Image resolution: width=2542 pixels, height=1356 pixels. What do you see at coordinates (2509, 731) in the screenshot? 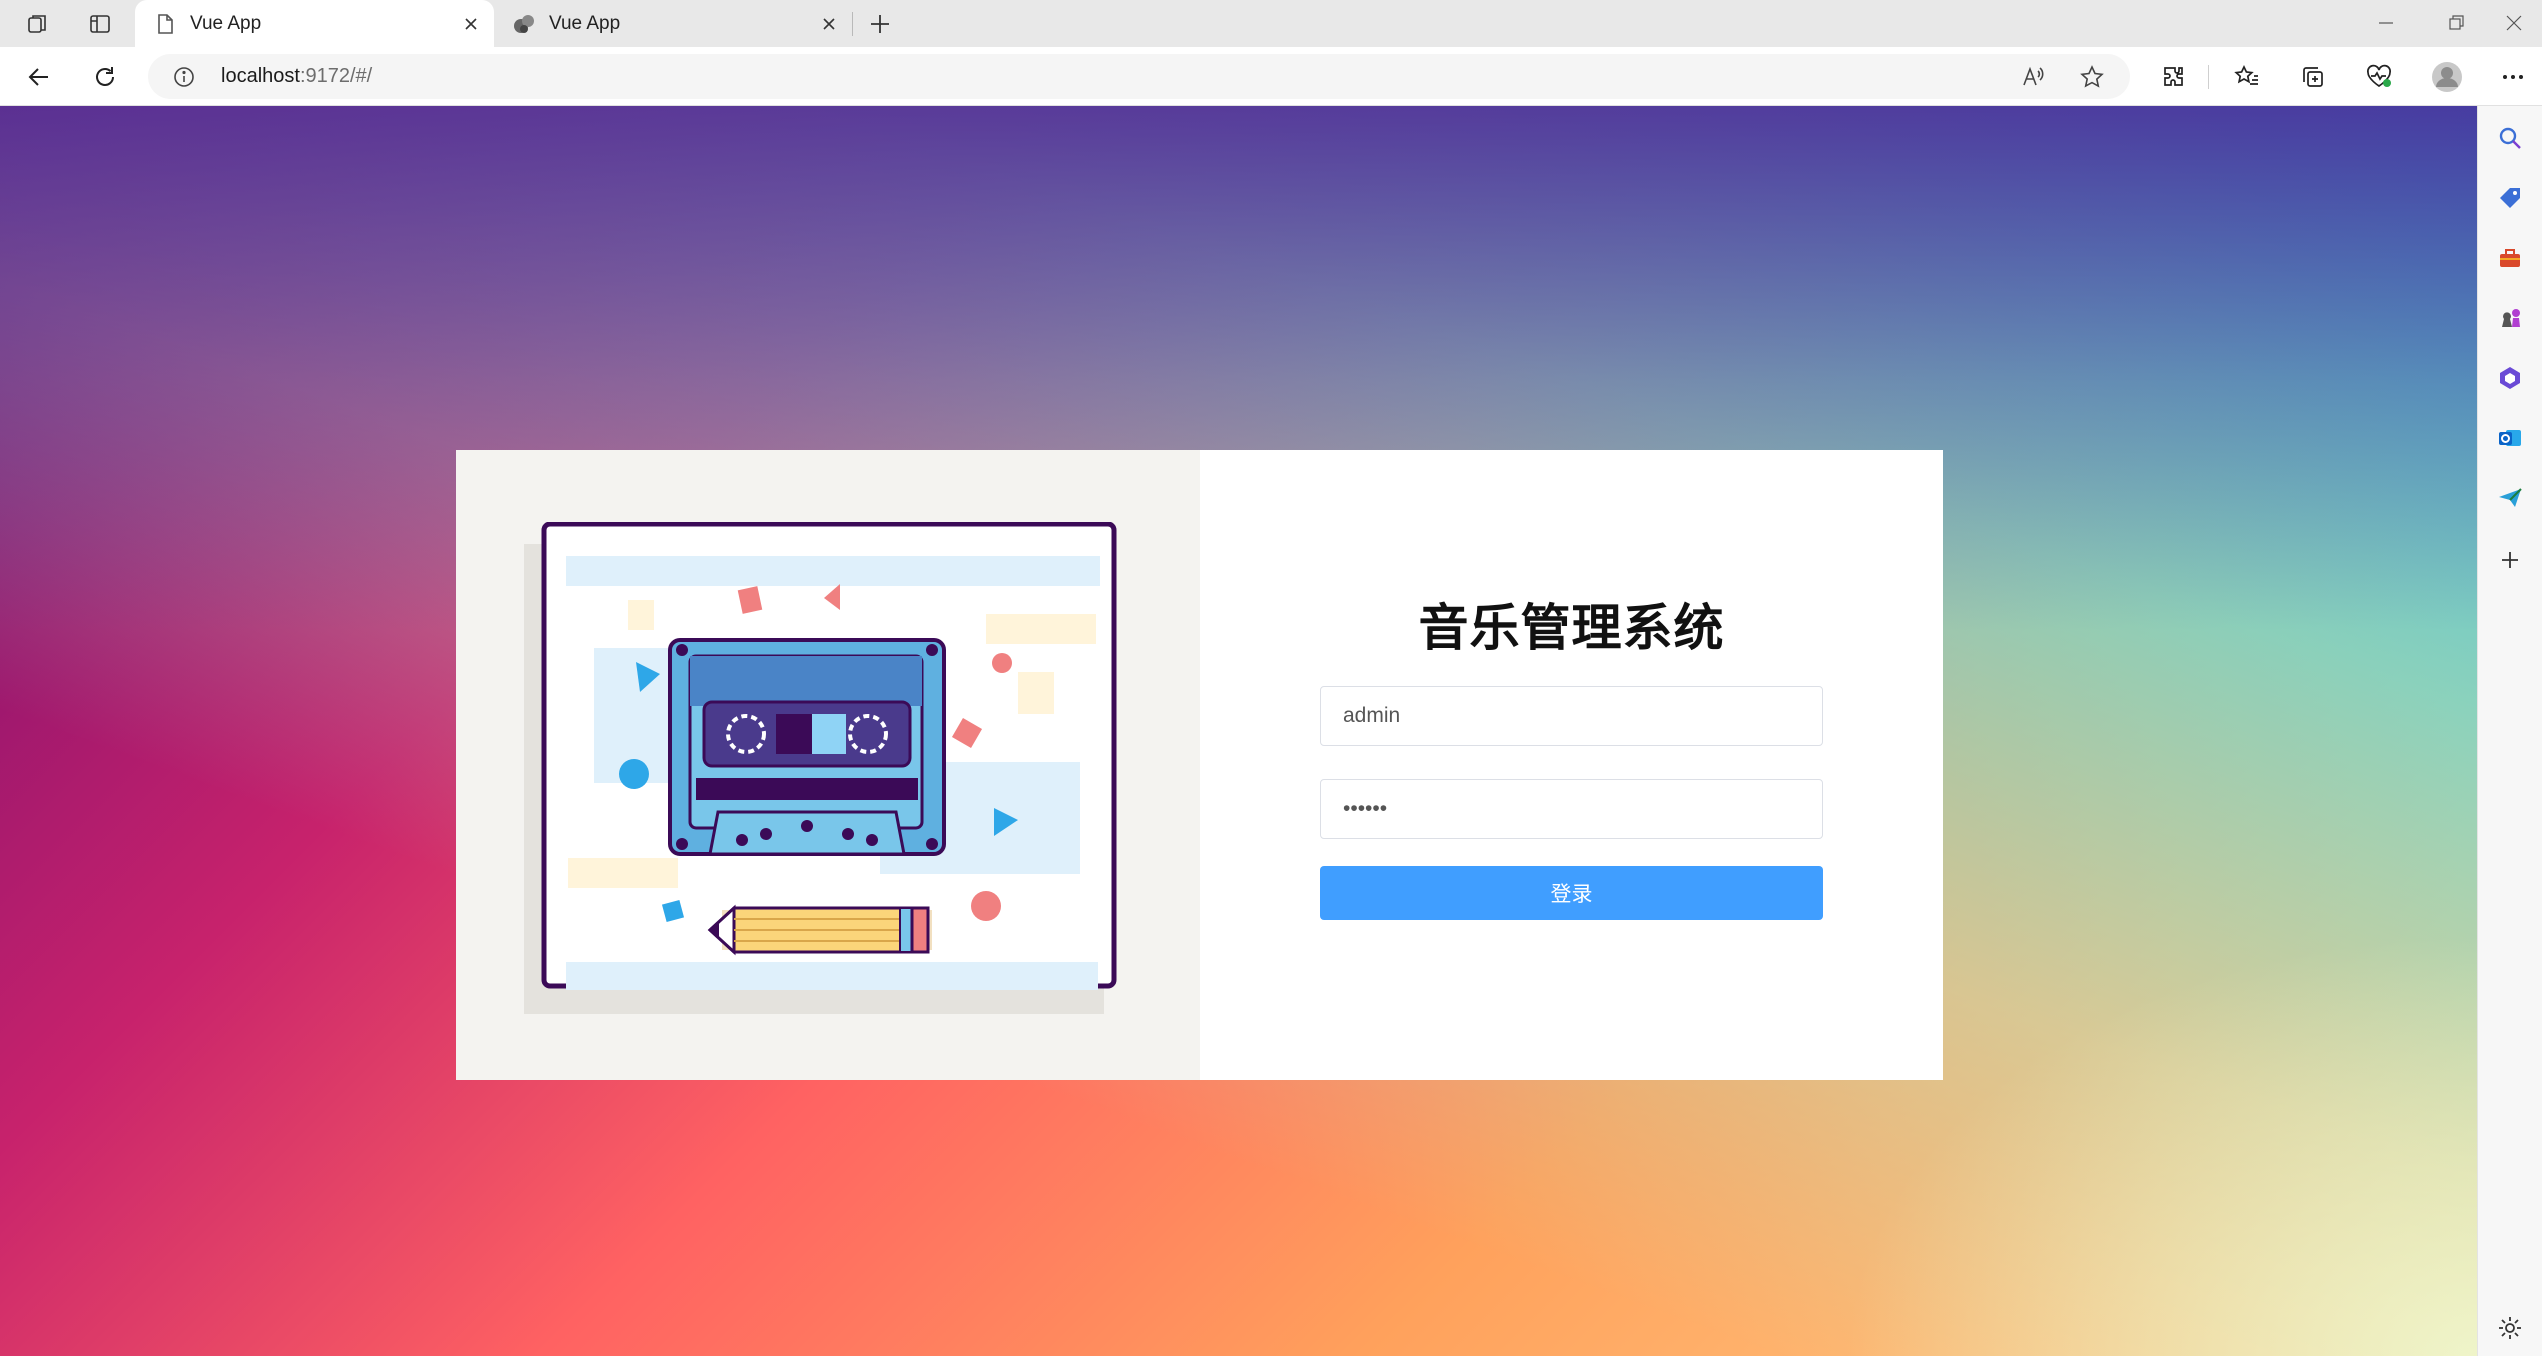
I see `edge-sidebar` at bounding box center [2509, 731].